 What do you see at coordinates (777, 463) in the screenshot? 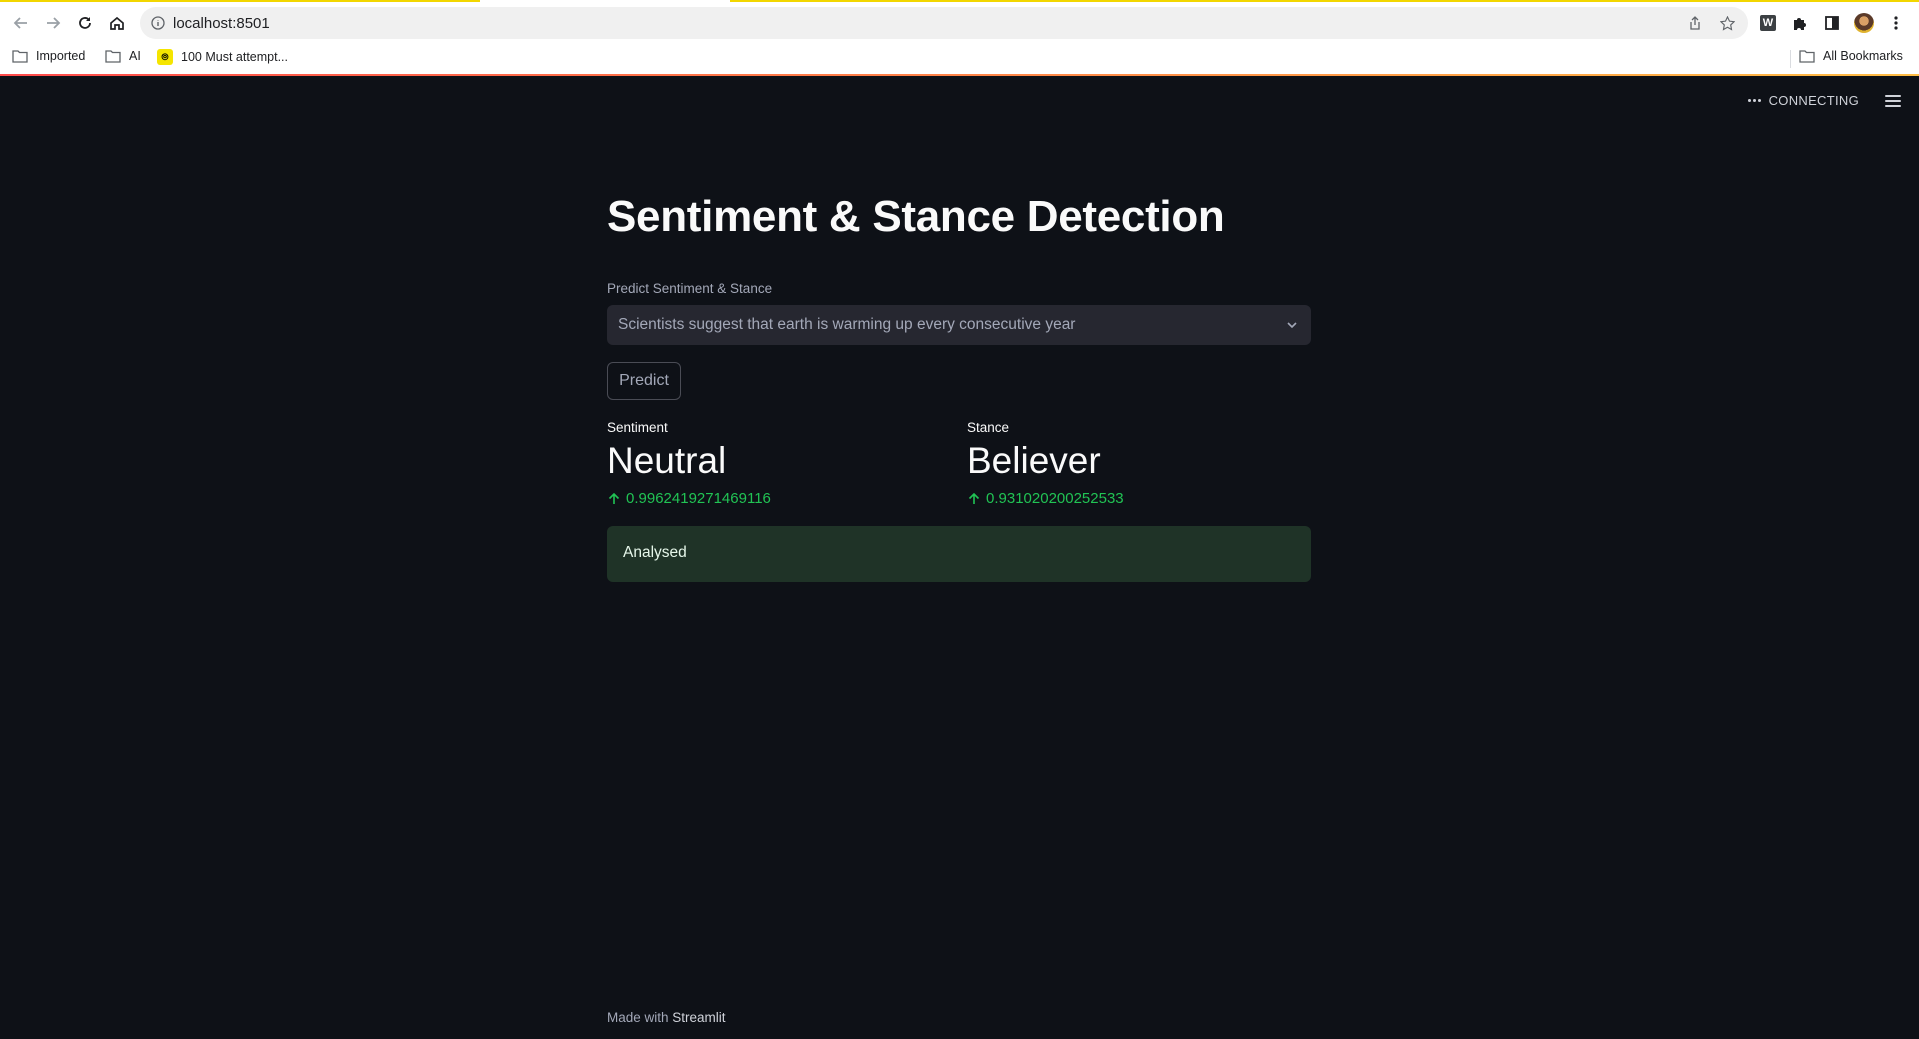
I see `sentiment-metric: Sentiment Neutral 0.9962419271469116` at bounding box center [777, 463].